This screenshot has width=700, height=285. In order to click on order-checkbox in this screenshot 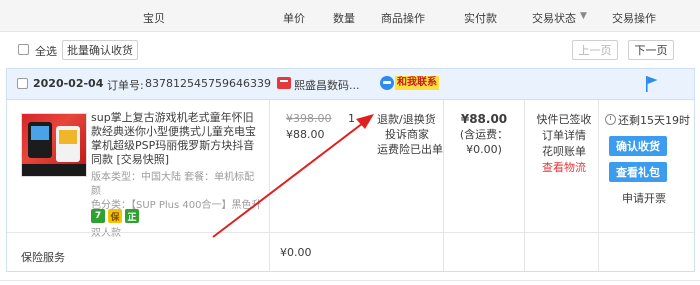, I will do `click(22, 83)`.